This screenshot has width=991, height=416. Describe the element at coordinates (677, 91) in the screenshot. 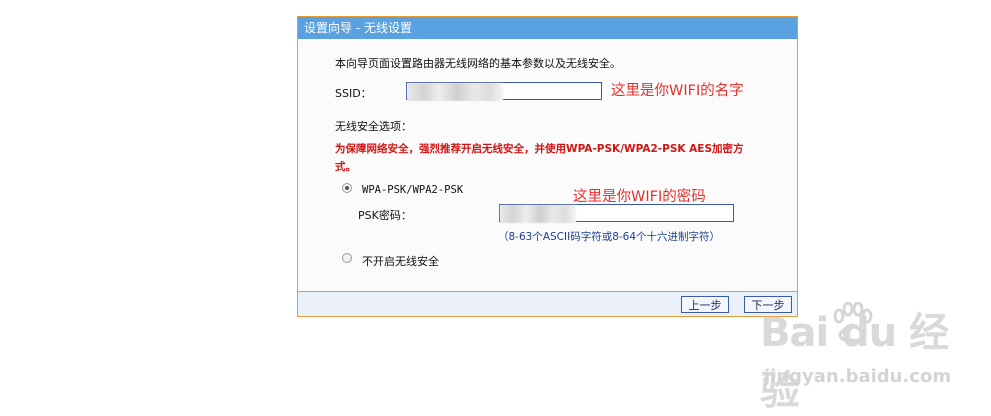

I see `ssid-annotation: 这里是你WIFI的名字` at that location.